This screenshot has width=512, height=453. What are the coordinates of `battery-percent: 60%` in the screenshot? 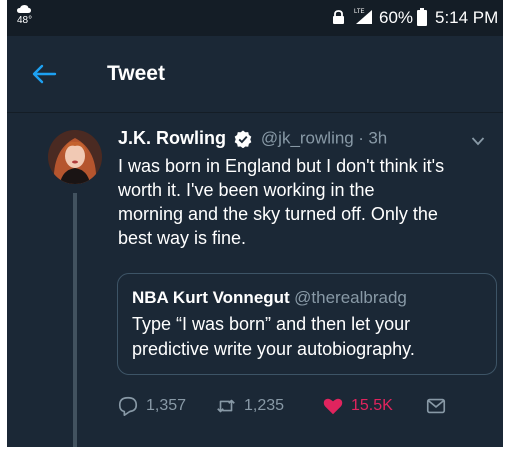 It's located at (396, 17).